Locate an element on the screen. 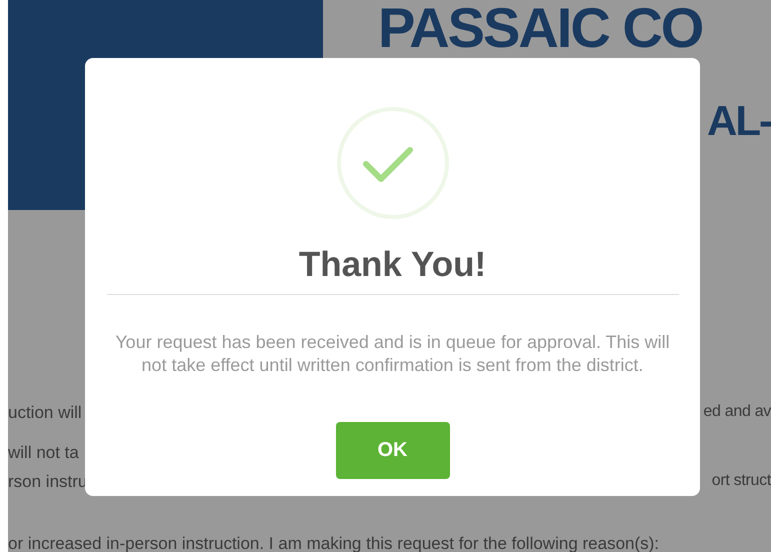 This screenshot has width=771, height=552. body-text: ed and av is located at coordinates (737, 412).